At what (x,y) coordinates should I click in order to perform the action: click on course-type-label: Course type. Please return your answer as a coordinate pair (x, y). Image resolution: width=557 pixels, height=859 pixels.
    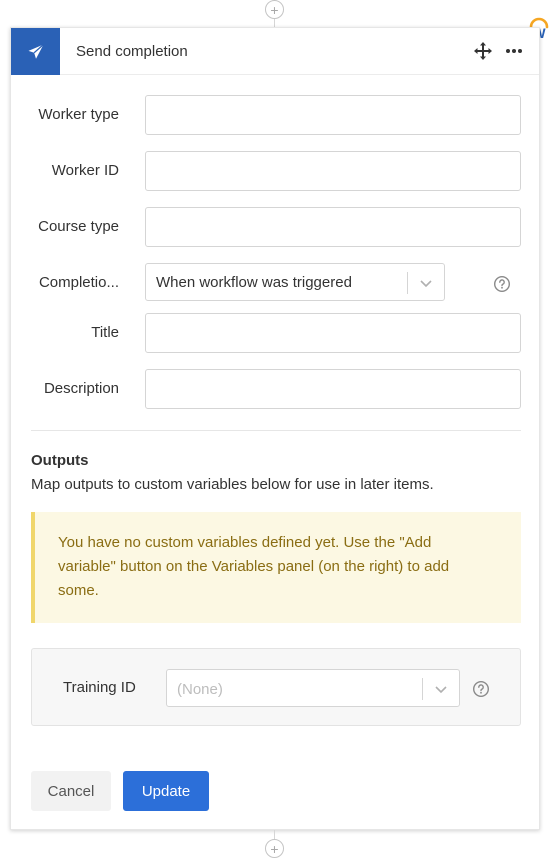
    Looking at the image, I should click on (78, 226).